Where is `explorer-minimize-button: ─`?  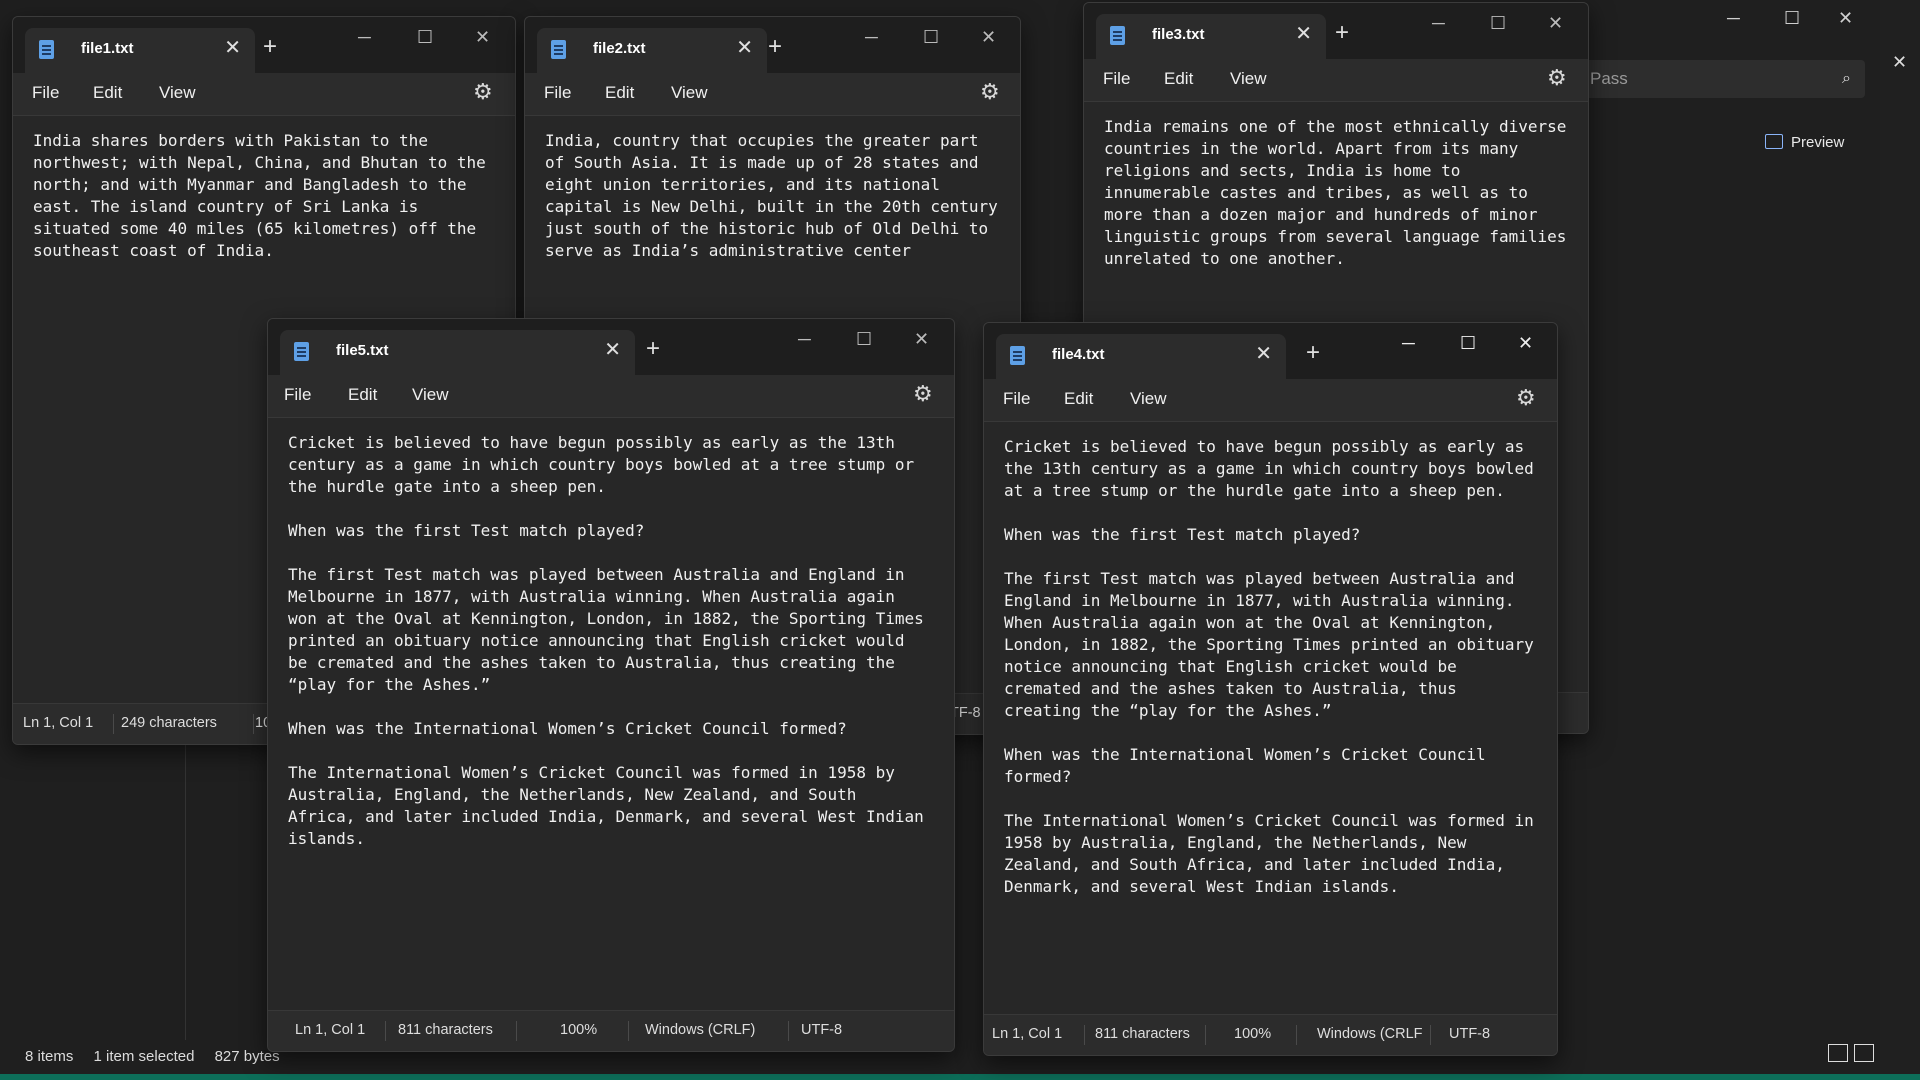
explorer-minimize-button: ─ is located at coordinates (1733, 18).